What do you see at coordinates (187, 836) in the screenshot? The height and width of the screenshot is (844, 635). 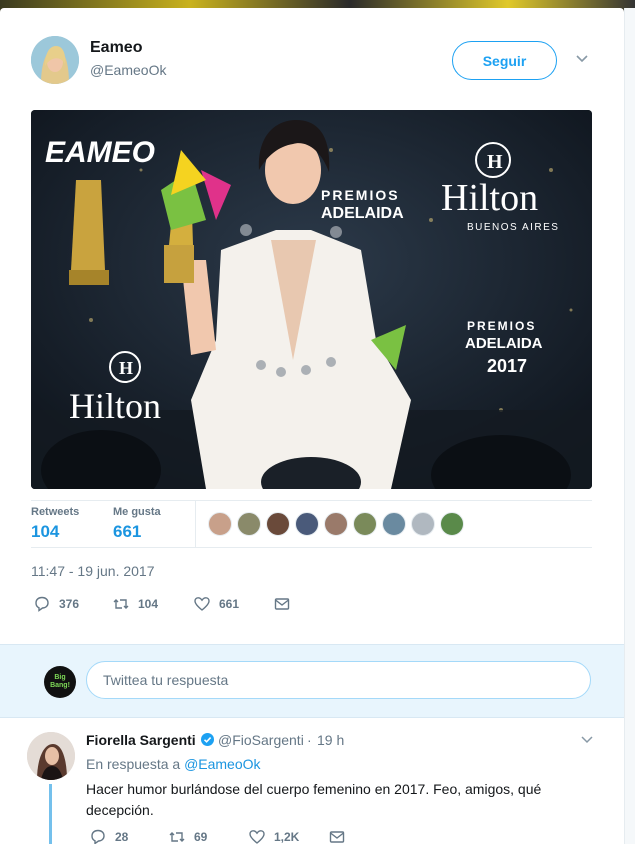 I see `retweet-action: 69` at bounding box center [187, 836].